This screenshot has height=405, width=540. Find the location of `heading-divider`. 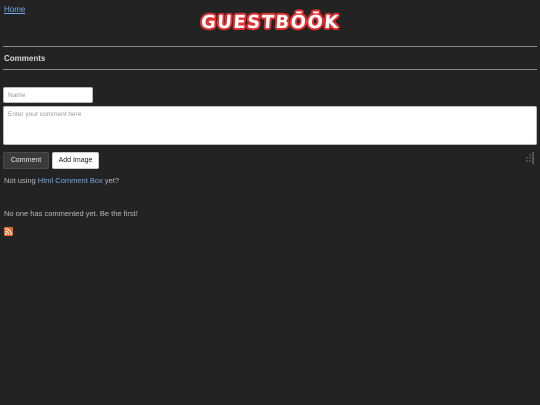

heading-divider is located at coordinates (270, 69).